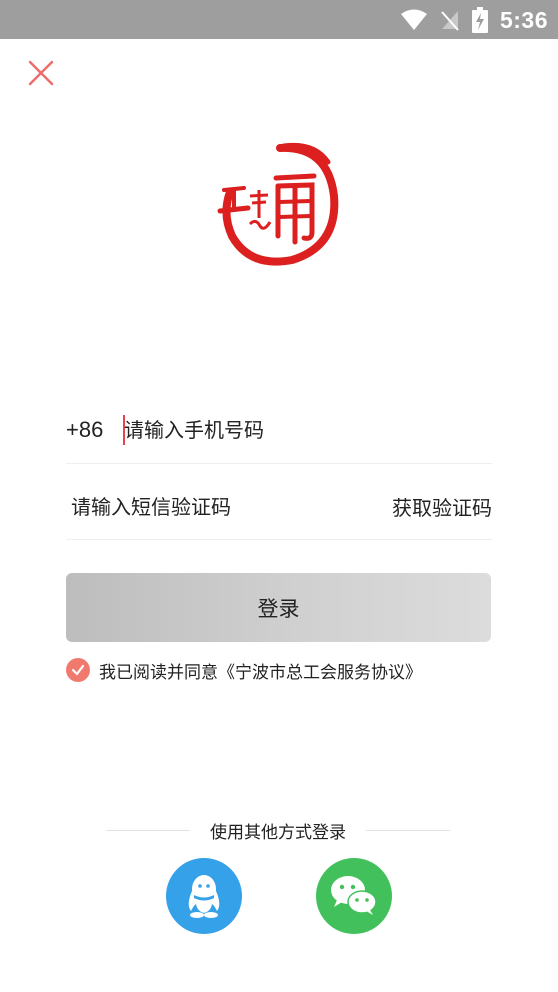 The image size is (558, 992). What do you see at coordinates (413, 19) in the screenshot?
I see `wifi-icon` at bounding box center [413, 19].